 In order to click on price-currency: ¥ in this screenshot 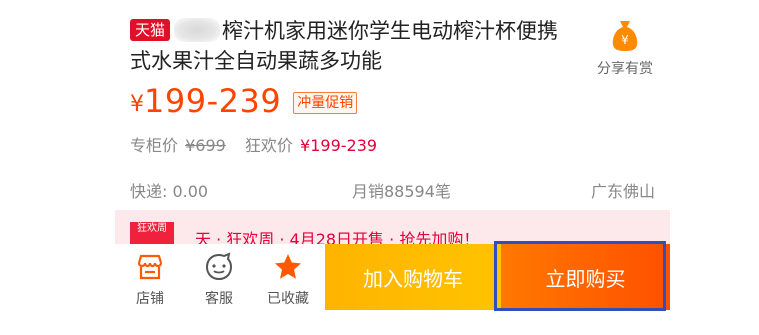, I will do `click(137, 104)`.